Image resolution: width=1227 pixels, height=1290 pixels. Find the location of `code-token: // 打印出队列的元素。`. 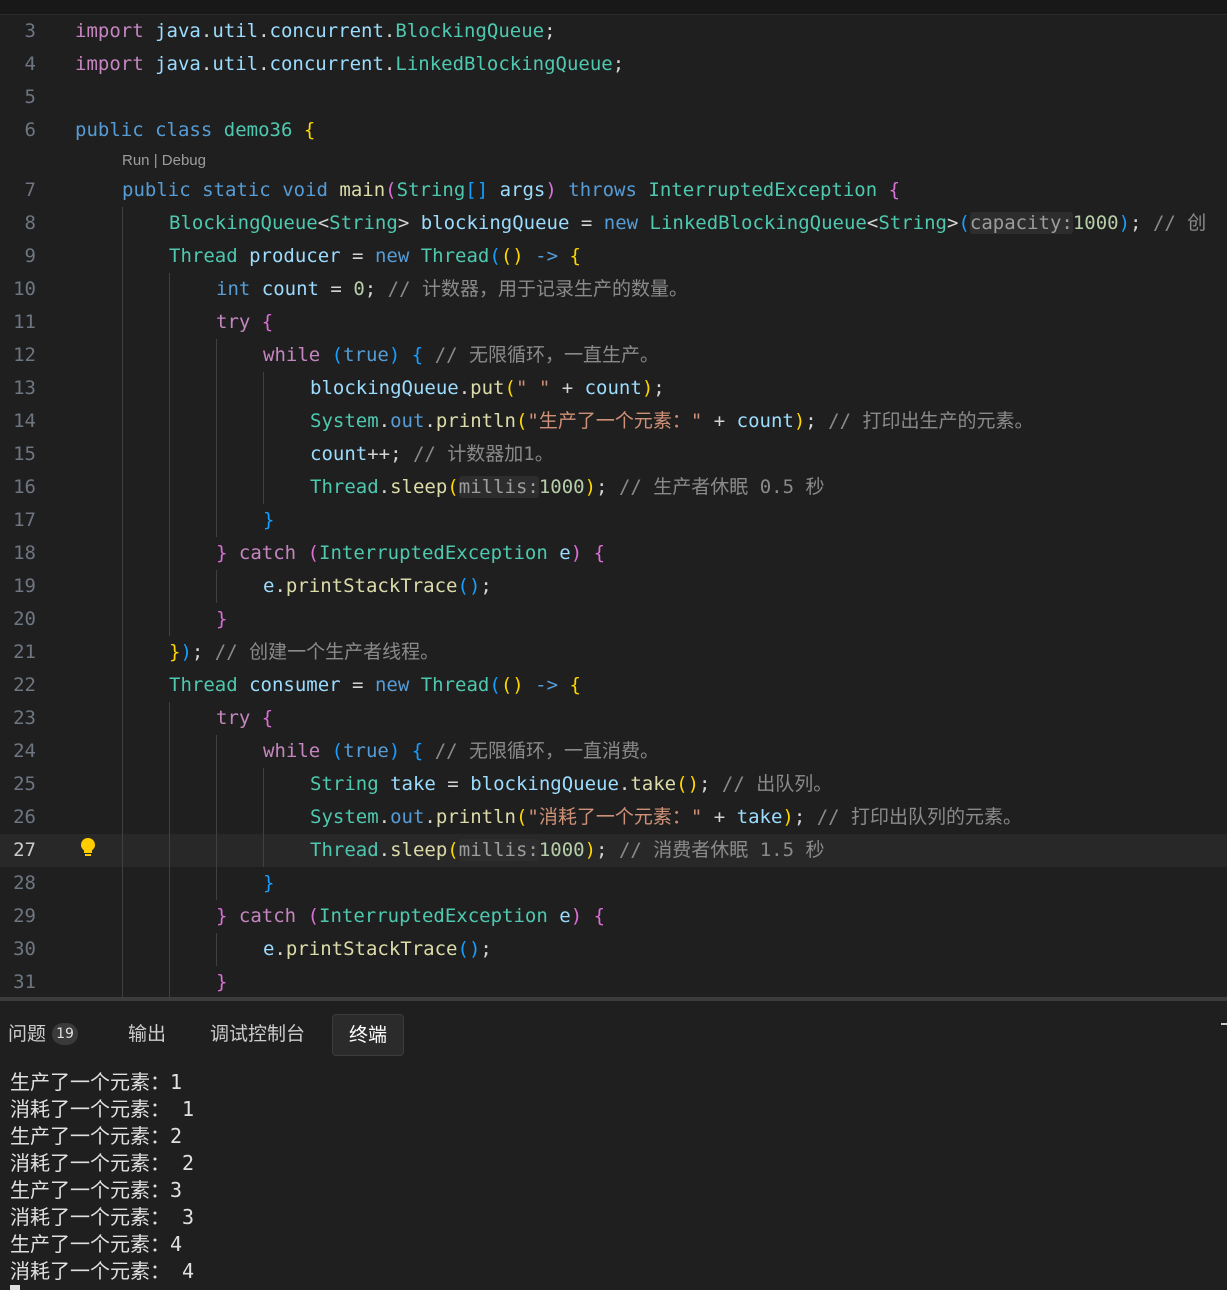

code-token: // 打印出队列的元素。 is located at coordinates (919, 817).